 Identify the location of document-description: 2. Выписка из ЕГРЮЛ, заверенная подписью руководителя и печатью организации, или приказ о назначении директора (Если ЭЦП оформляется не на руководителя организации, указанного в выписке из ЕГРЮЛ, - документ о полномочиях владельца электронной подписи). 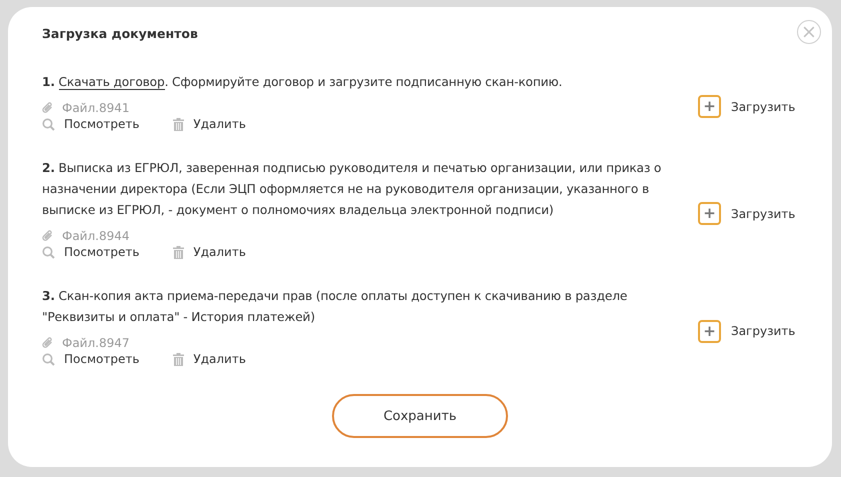
(352, 189).